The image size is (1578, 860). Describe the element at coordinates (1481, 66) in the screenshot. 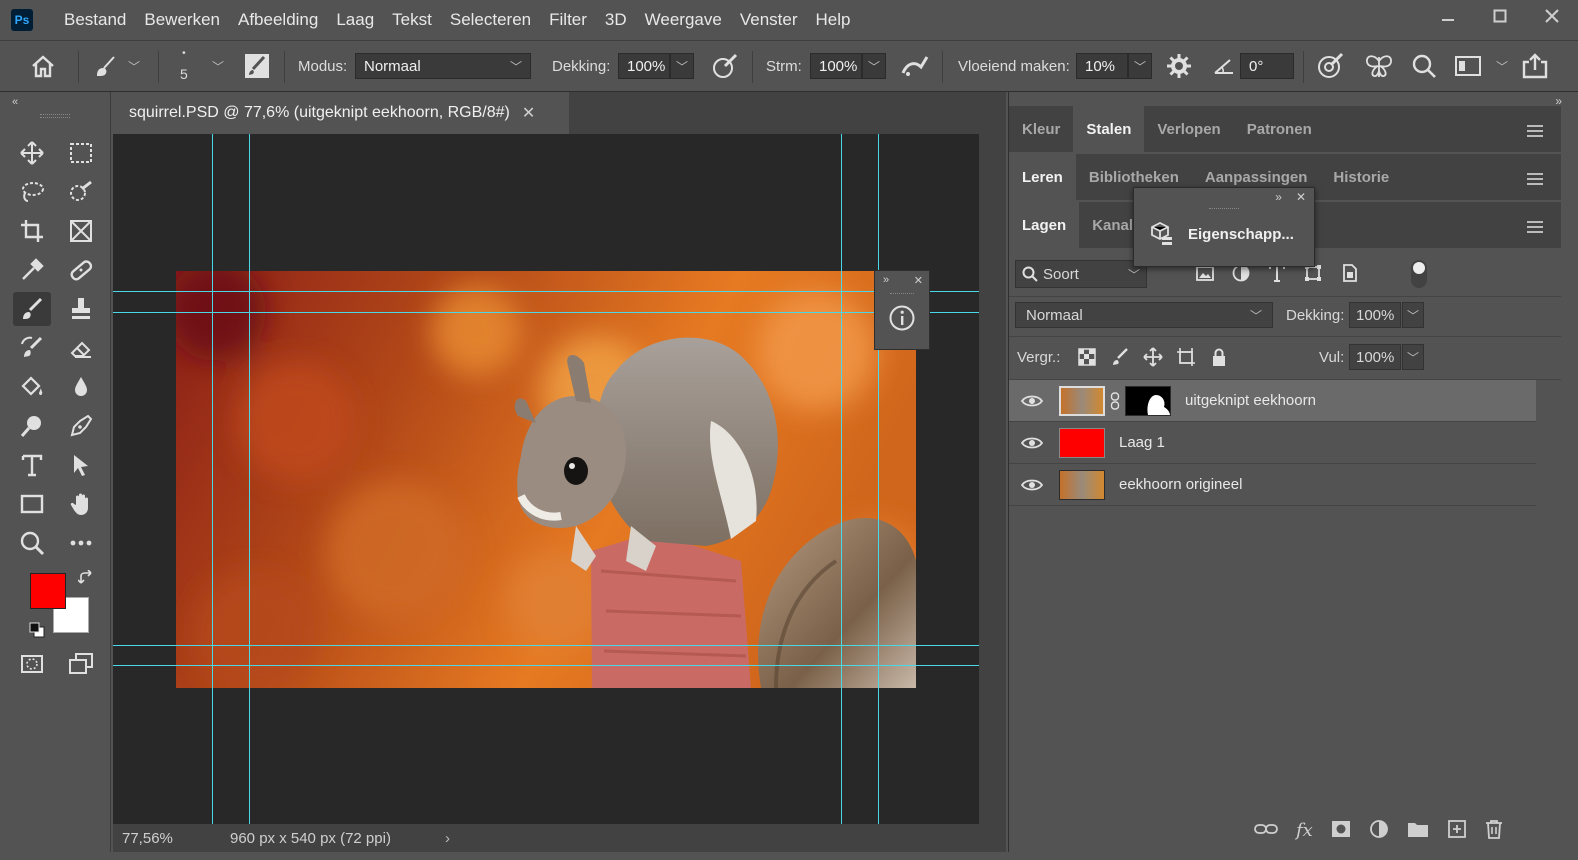

I see `workspace-button: ﹀` at that location.